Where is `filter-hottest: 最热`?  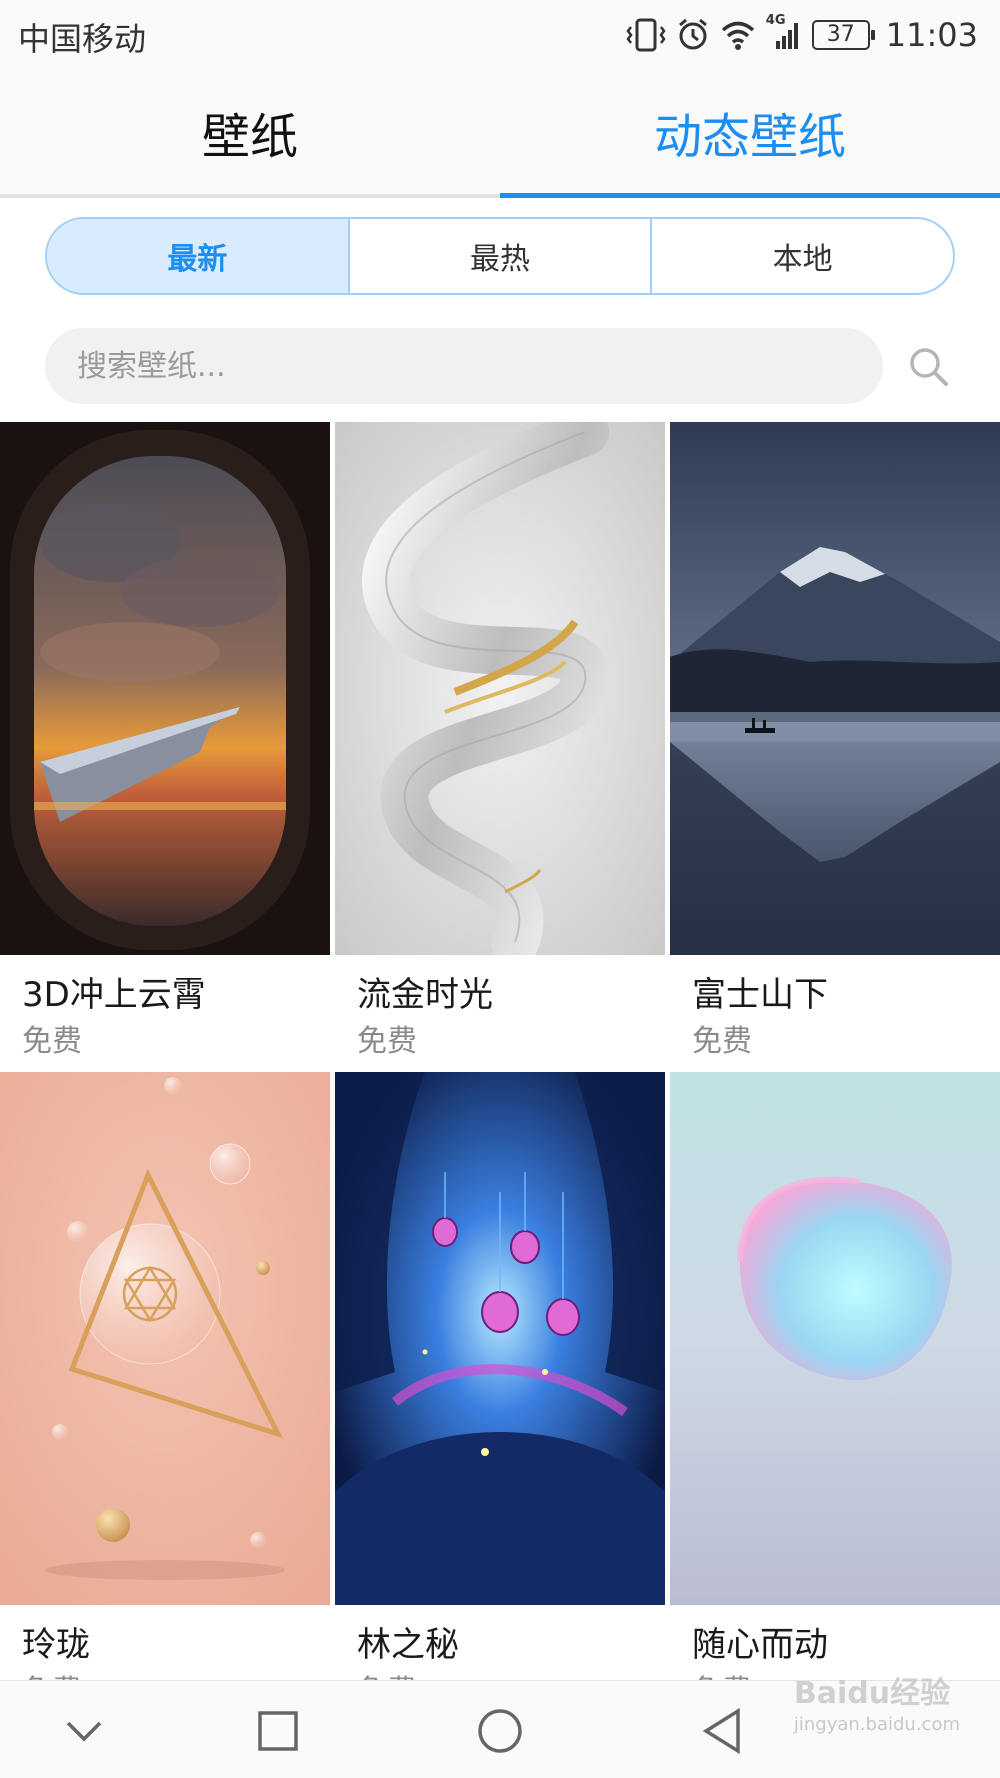 filter-hottest: 最热 is located at coordinates (499, 256).